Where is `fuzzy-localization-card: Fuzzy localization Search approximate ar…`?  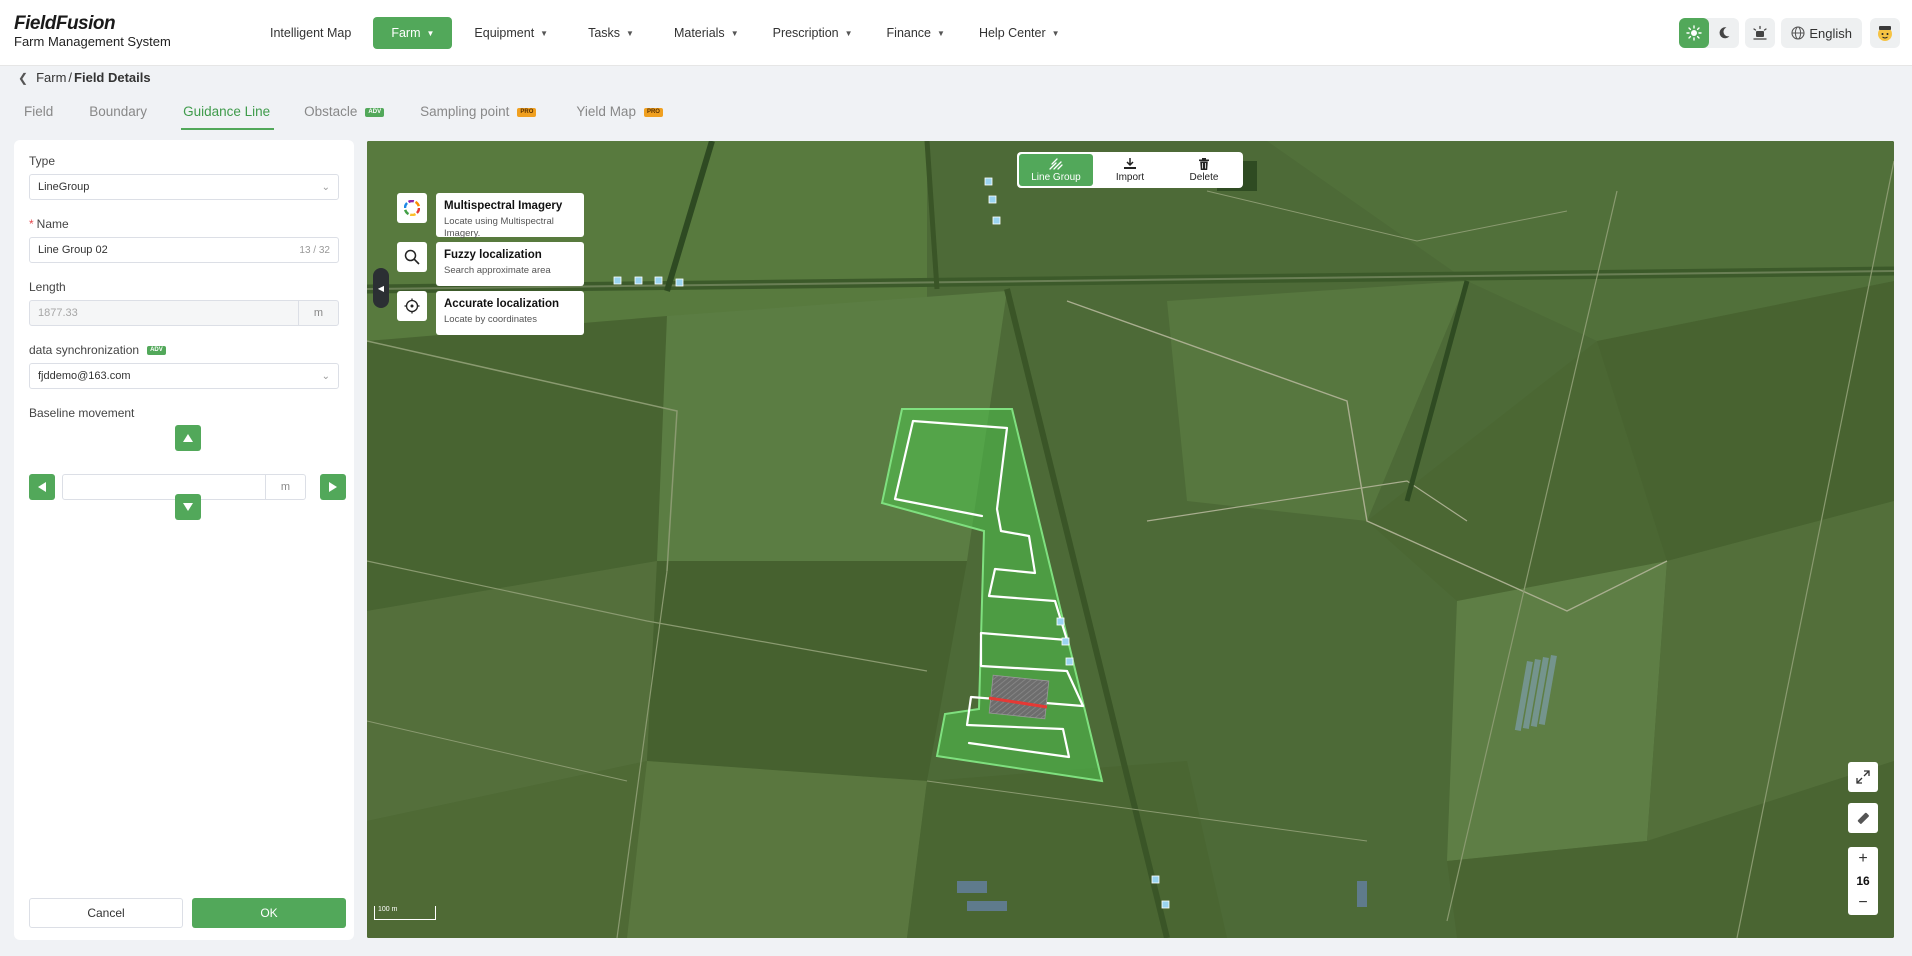
fuzzy-localization-card: Fuzzy localization Search approximate ar… is located at coordinates (510, 264).